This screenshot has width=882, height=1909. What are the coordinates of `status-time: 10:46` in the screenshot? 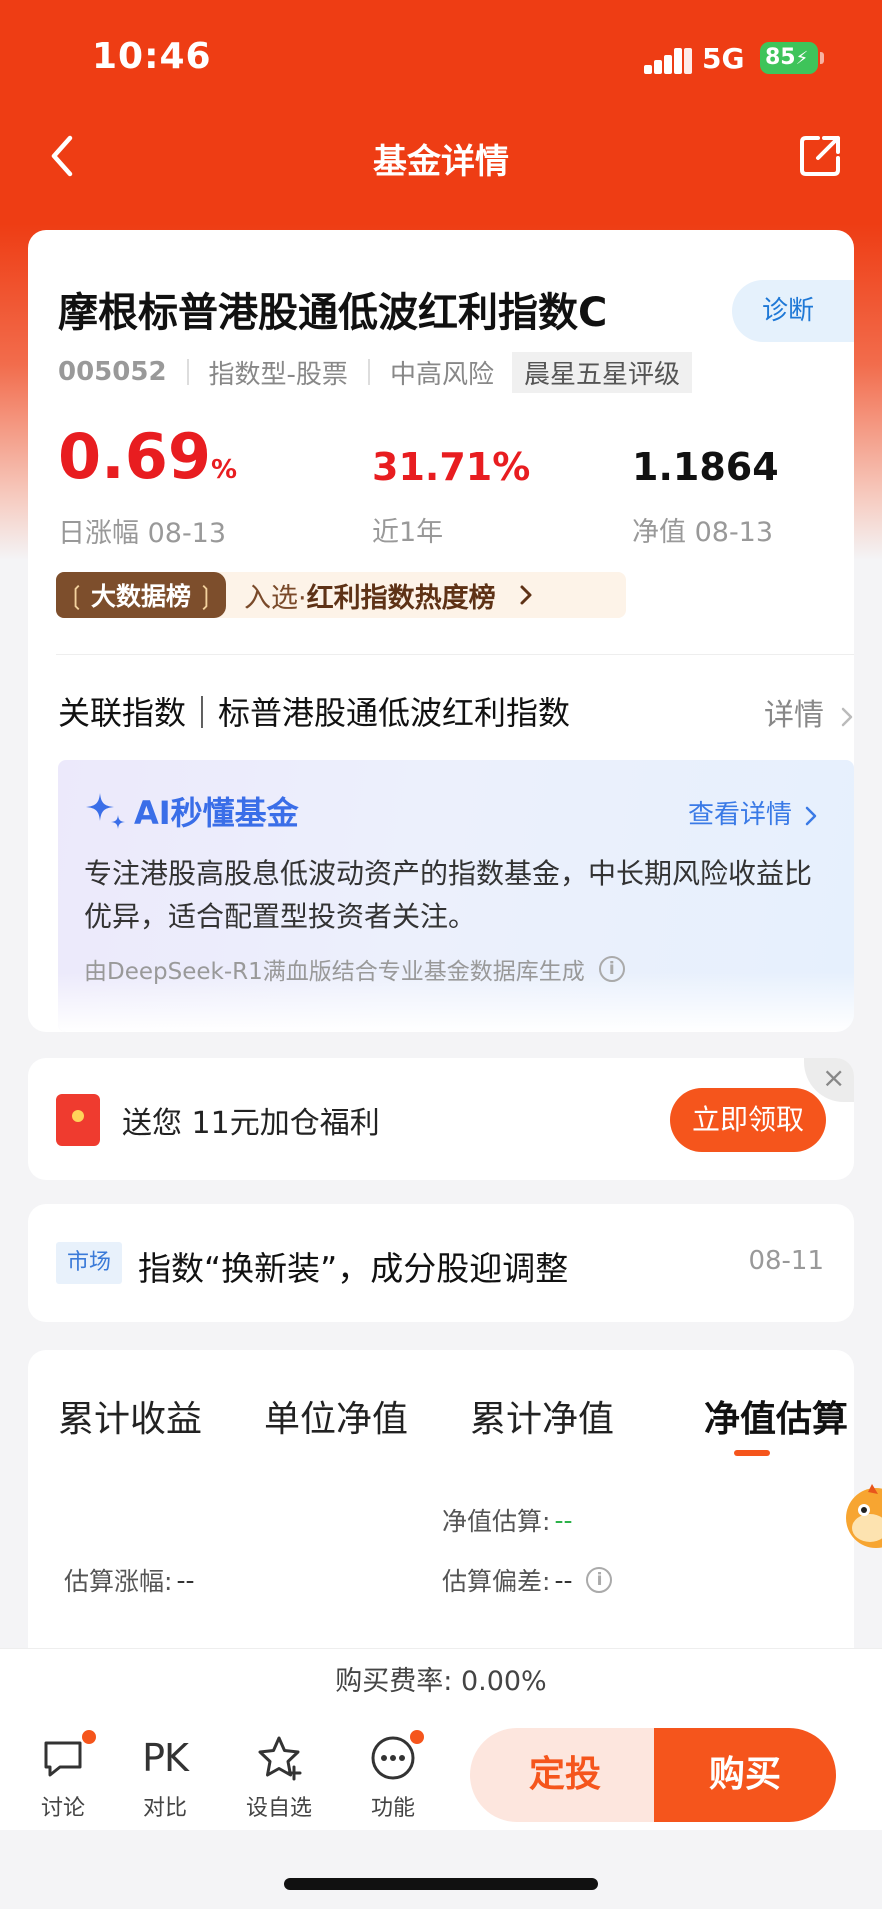 It's located at (152, 56).